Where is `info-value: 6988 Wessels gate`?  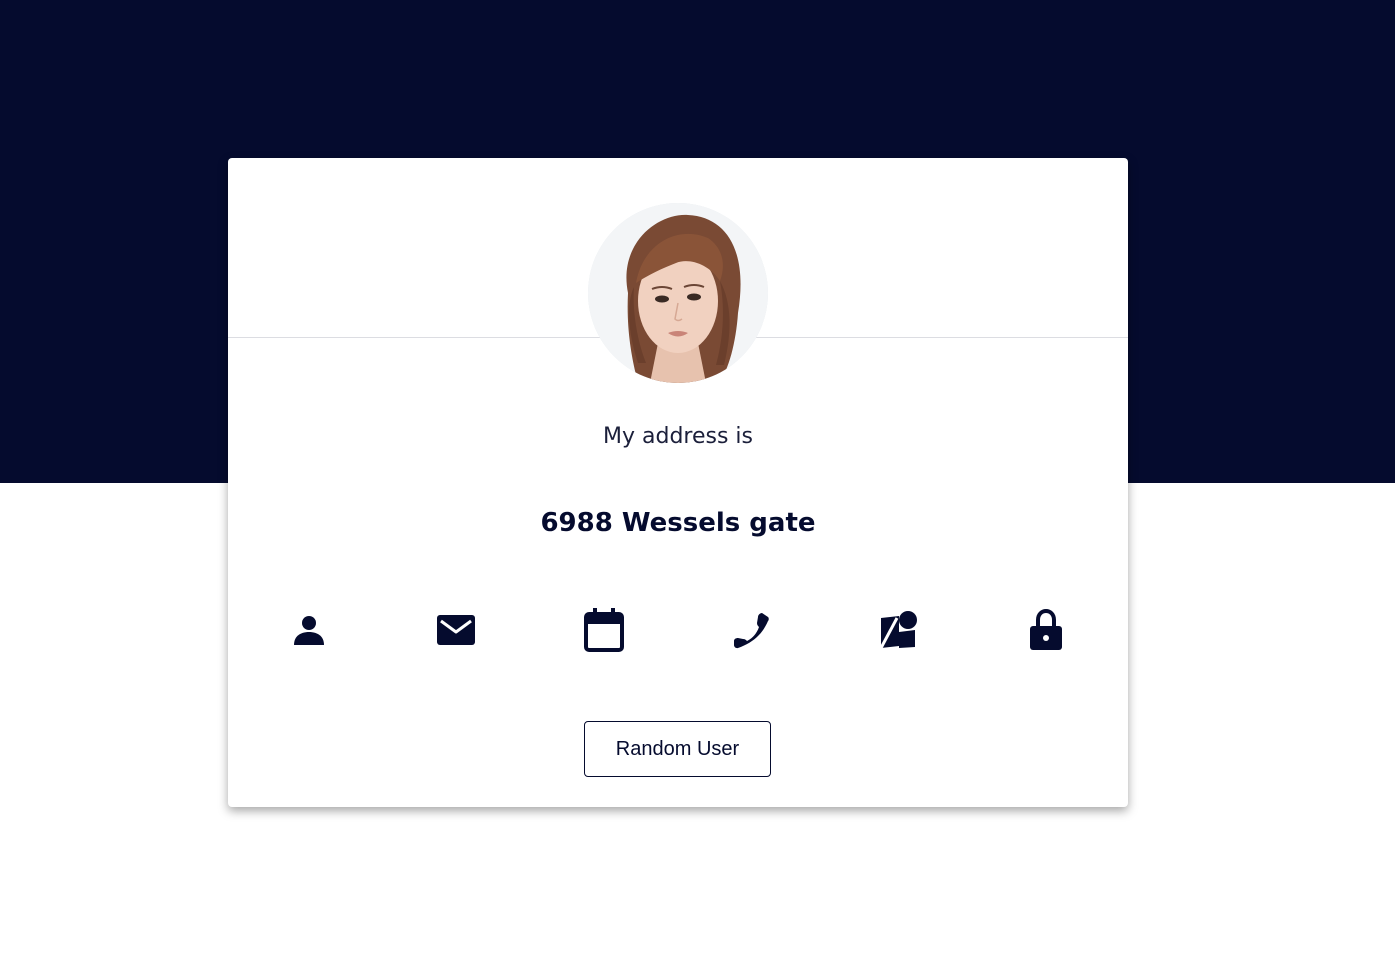 info-value: 6988 Wessels gate is located at coordinates (678, 523).